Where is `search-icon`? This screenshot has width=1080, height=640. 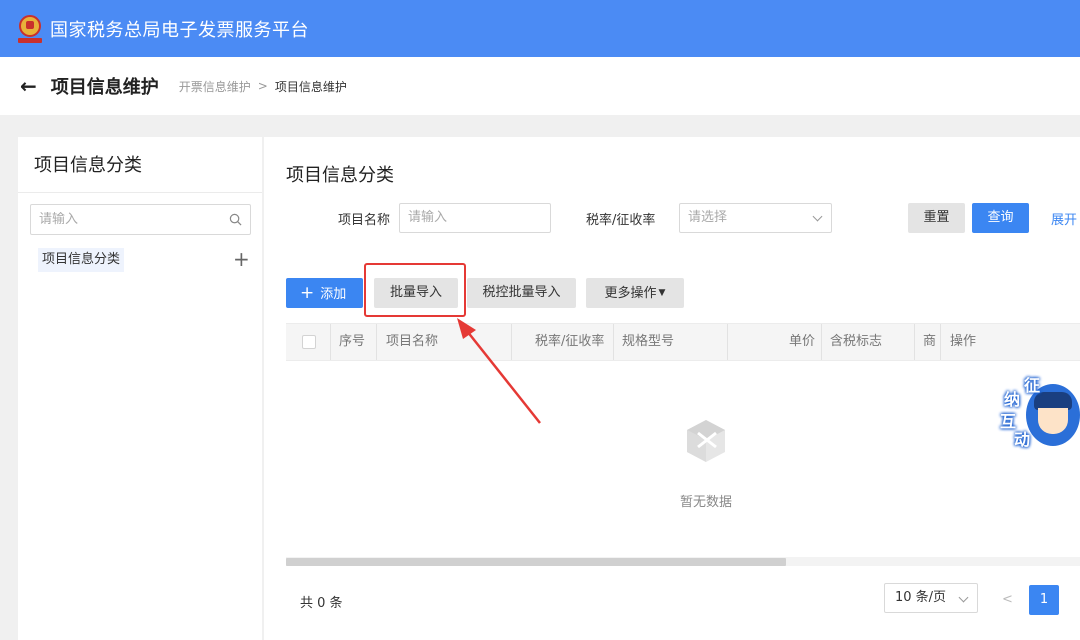
search-icon is located at coordinates (235, 219).